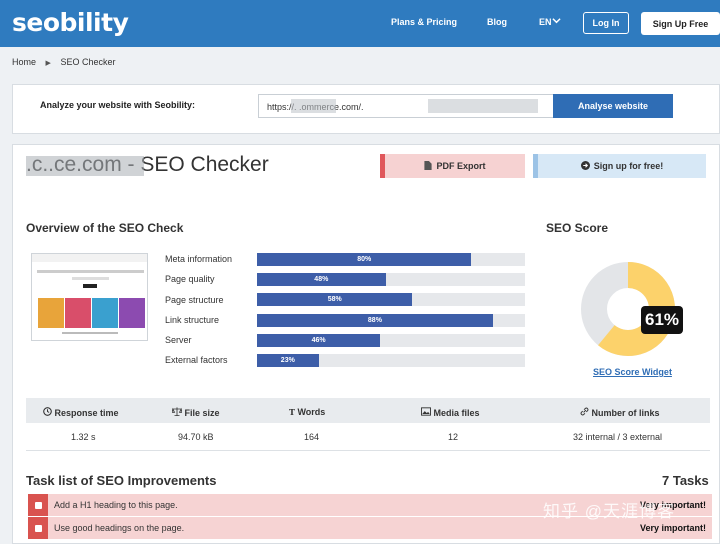  Describe the element at coordinates (116, 505) in the screenshot. I see `task-text: Add a H1 heading to this page.` at that location.